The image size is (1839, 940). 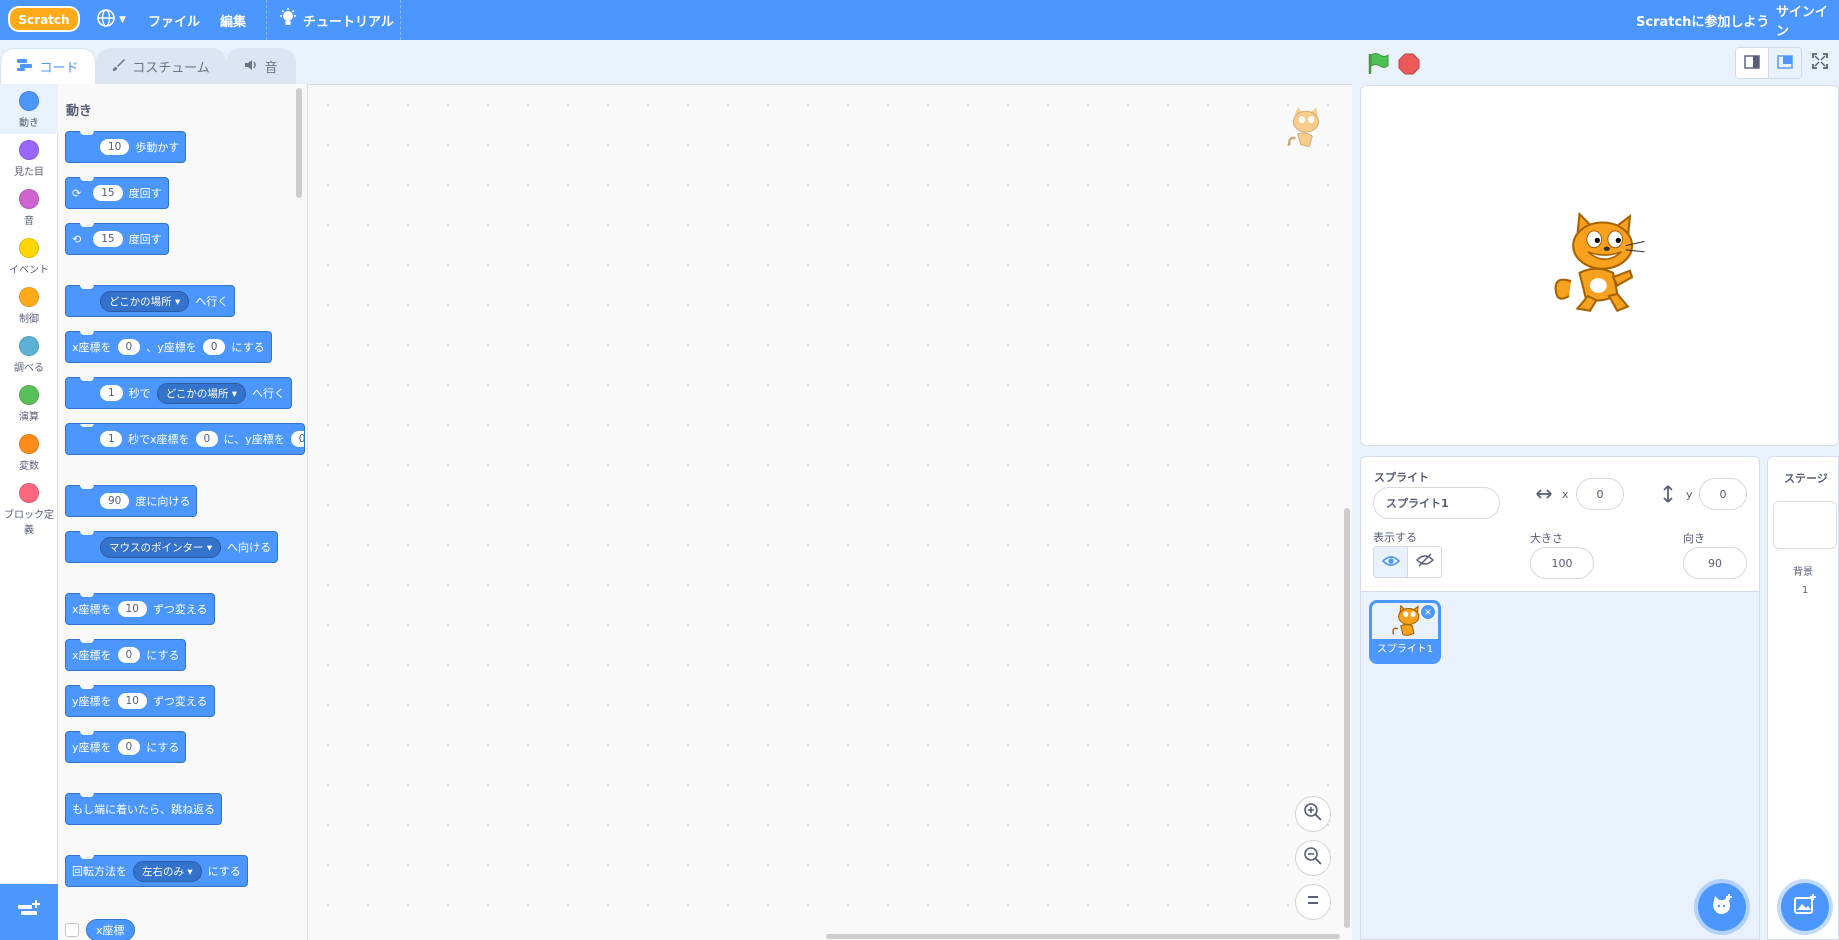 I want to click on zoom-in-button, so click(x=1313, y=814).